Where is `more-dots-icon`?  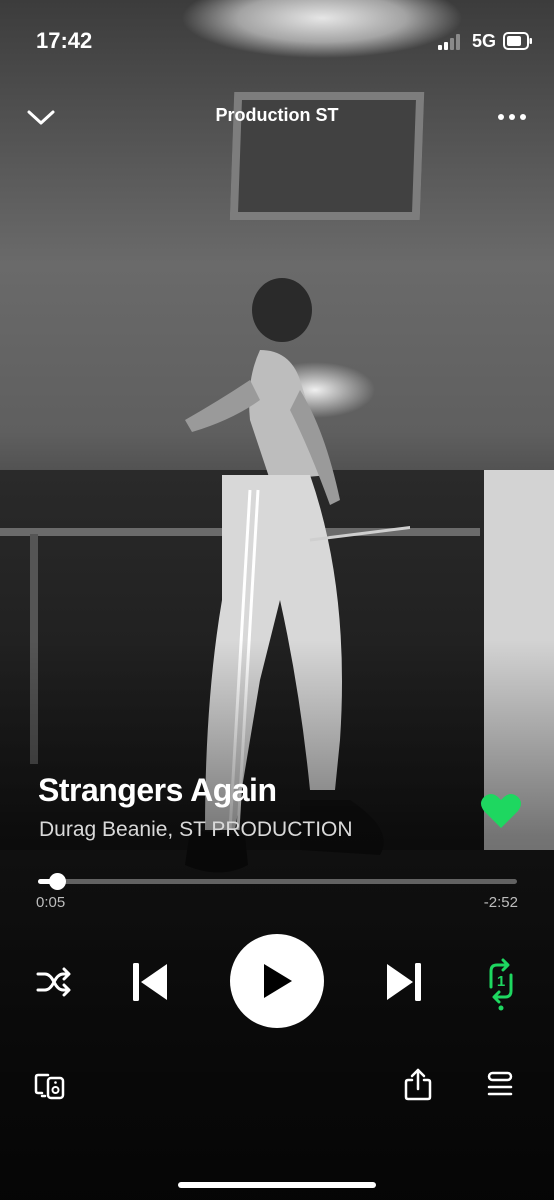
more-dots-icon is located at coordinates (512, 117).